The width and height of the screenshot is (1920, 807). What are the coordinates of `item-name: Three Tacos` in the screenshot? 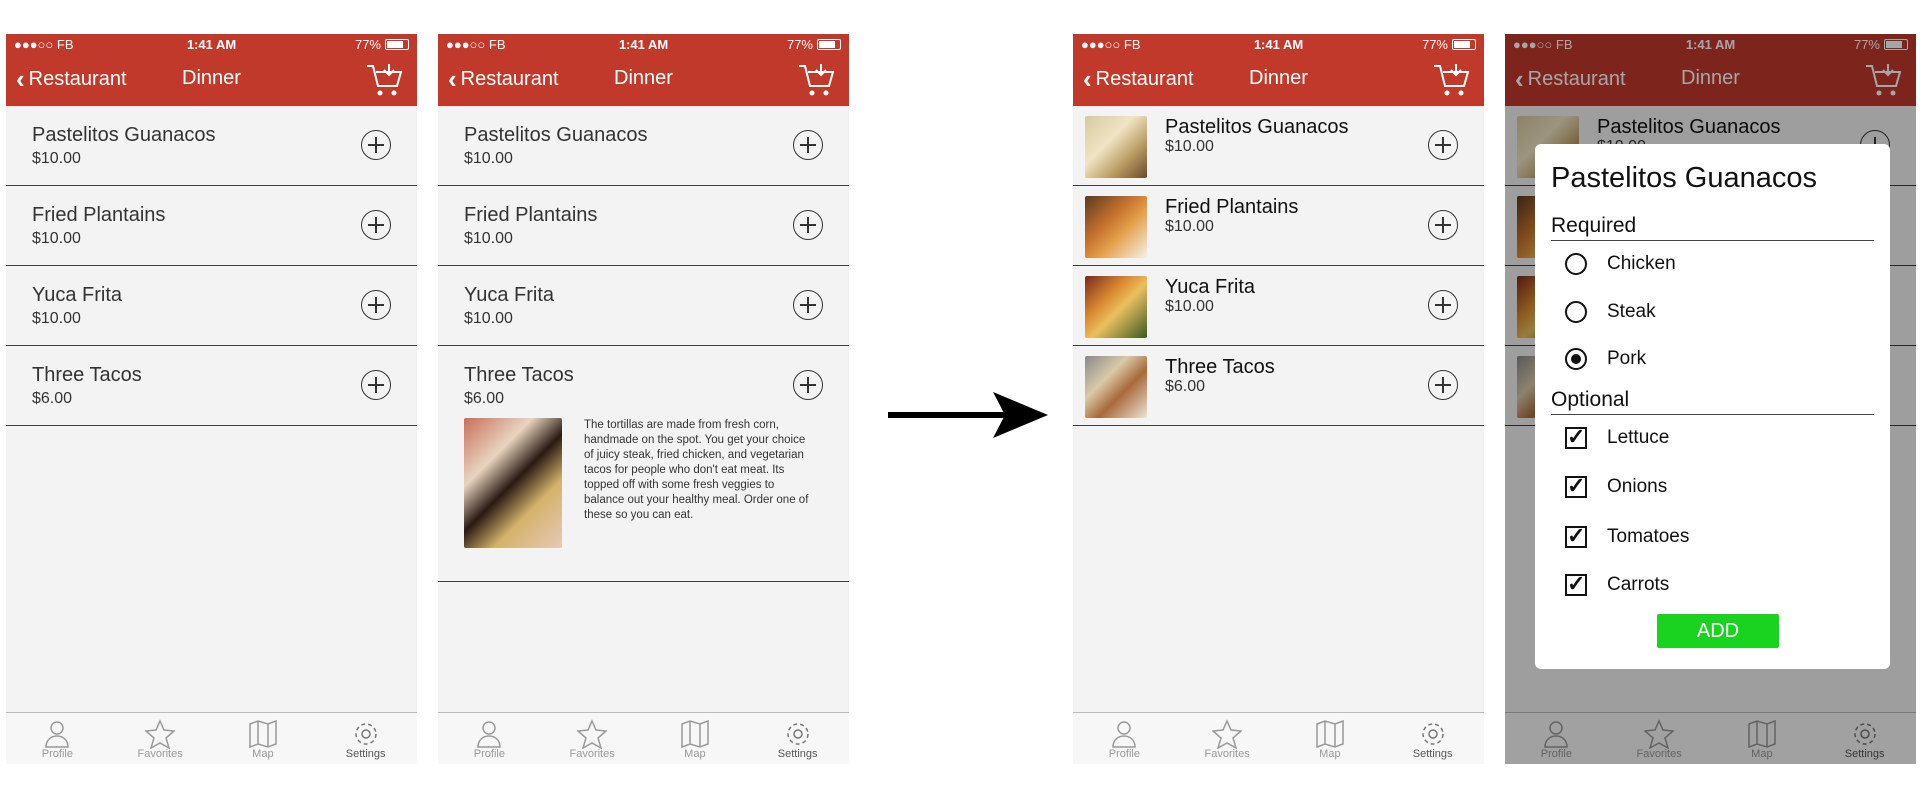 It's located at (87, 375).